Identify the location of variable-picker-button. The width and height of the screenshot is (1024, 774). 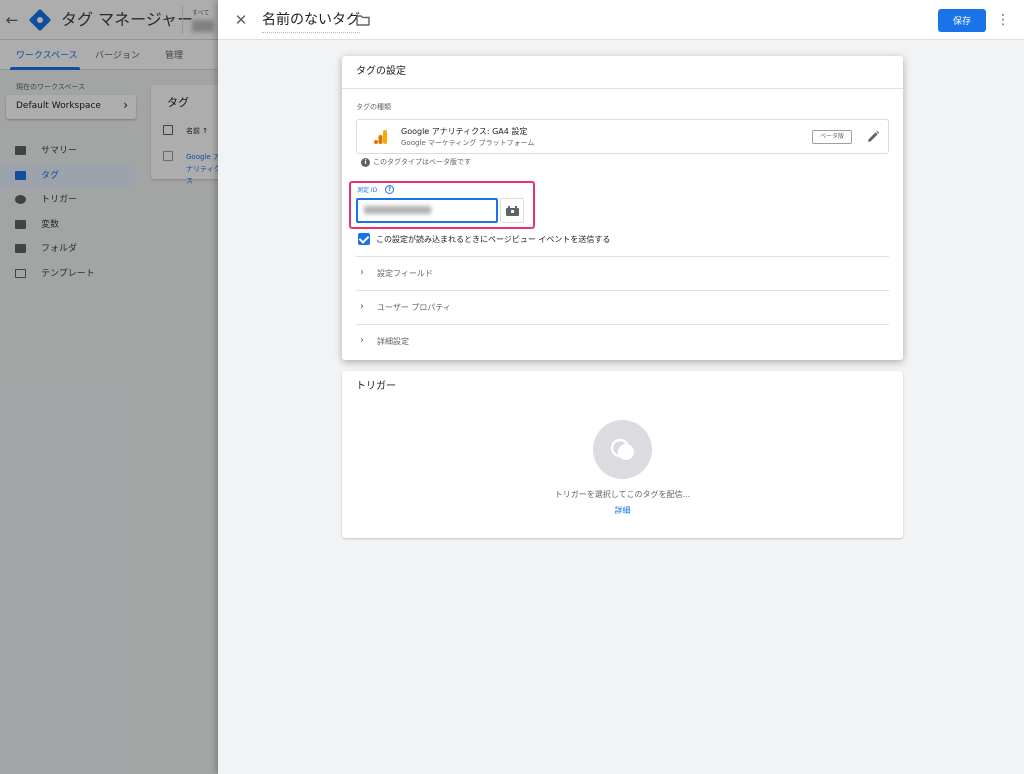
(512, 210).